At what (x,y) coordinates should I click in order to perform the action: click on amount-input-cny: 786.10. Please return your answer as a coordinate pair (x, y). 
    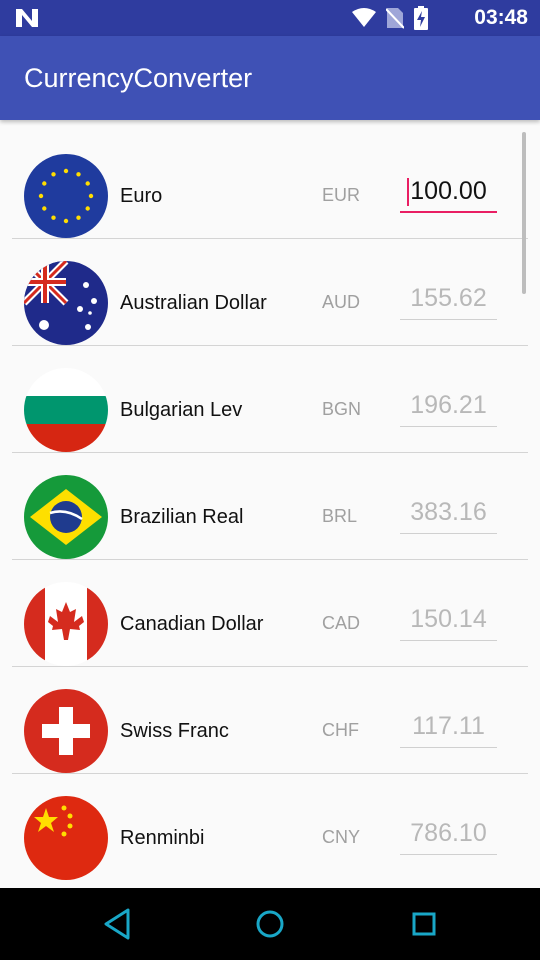
    Looking at the image, I should click on (448, 835).